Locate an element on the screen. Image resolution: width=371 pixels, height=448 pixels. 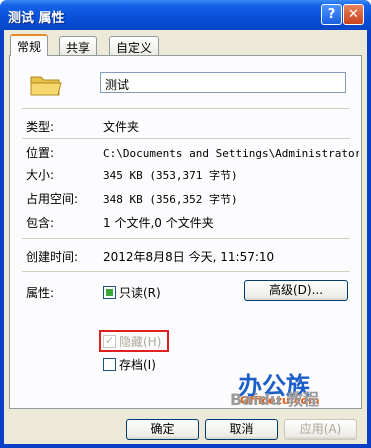
apply-button: 应用(A) is located at coordinates (320, 429).